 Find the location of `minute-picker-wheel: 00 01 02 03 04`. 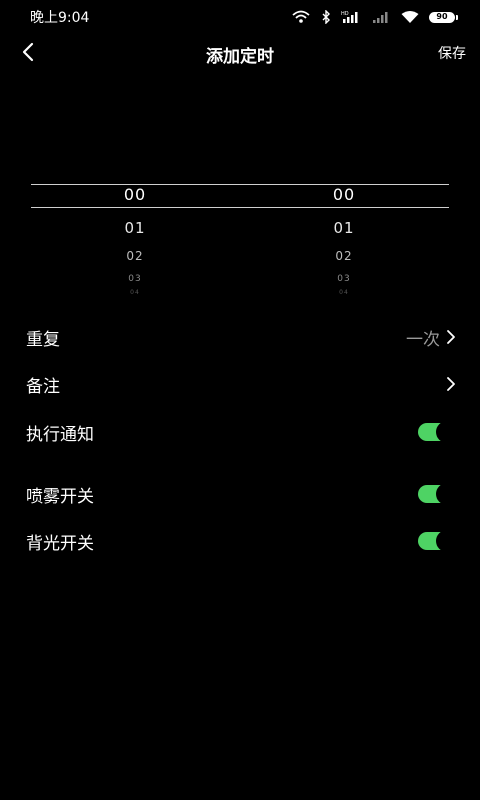

minute-picker-wheel: 00 01 02 03 04 is located at coordinates (344, 240).